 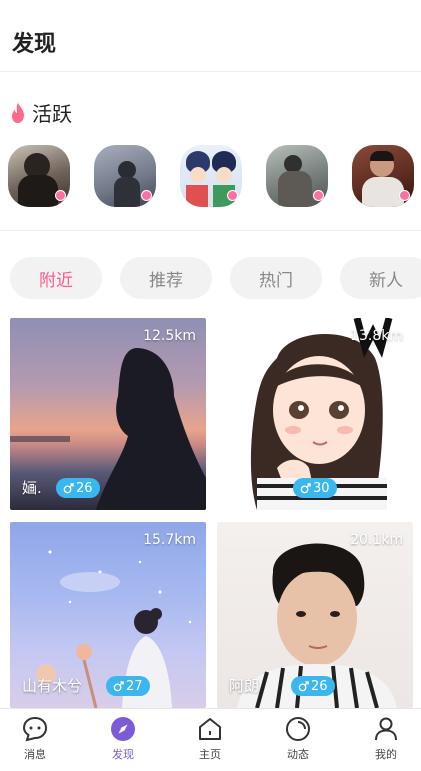 What do you see at coordinates (210, 729) in the screenshot?
I see `home-icon` at bounding box center [210, 729].